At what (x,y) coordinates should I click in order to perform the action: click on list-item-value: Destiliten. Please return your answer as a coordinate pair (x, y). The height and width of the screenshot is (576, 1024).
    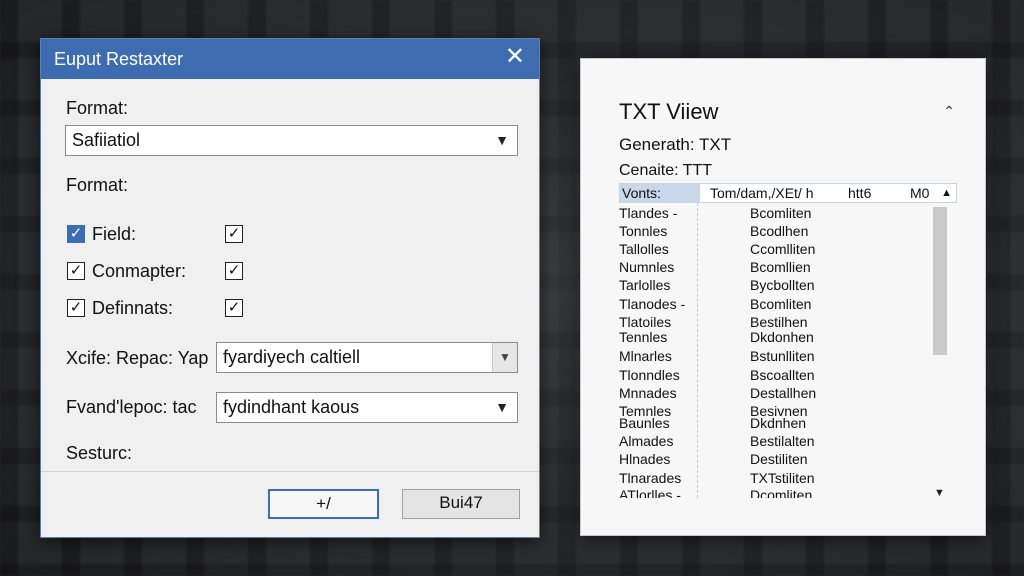
    Looking at the image, I should click on (779, 459).